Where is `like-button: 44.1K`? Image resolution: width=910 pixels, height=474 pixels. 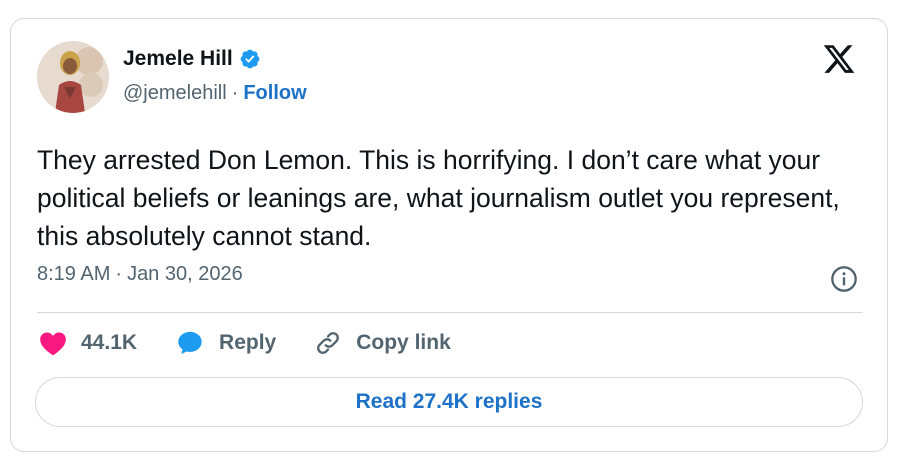
like-button: 44.1K is located at coordinates (88, 343).